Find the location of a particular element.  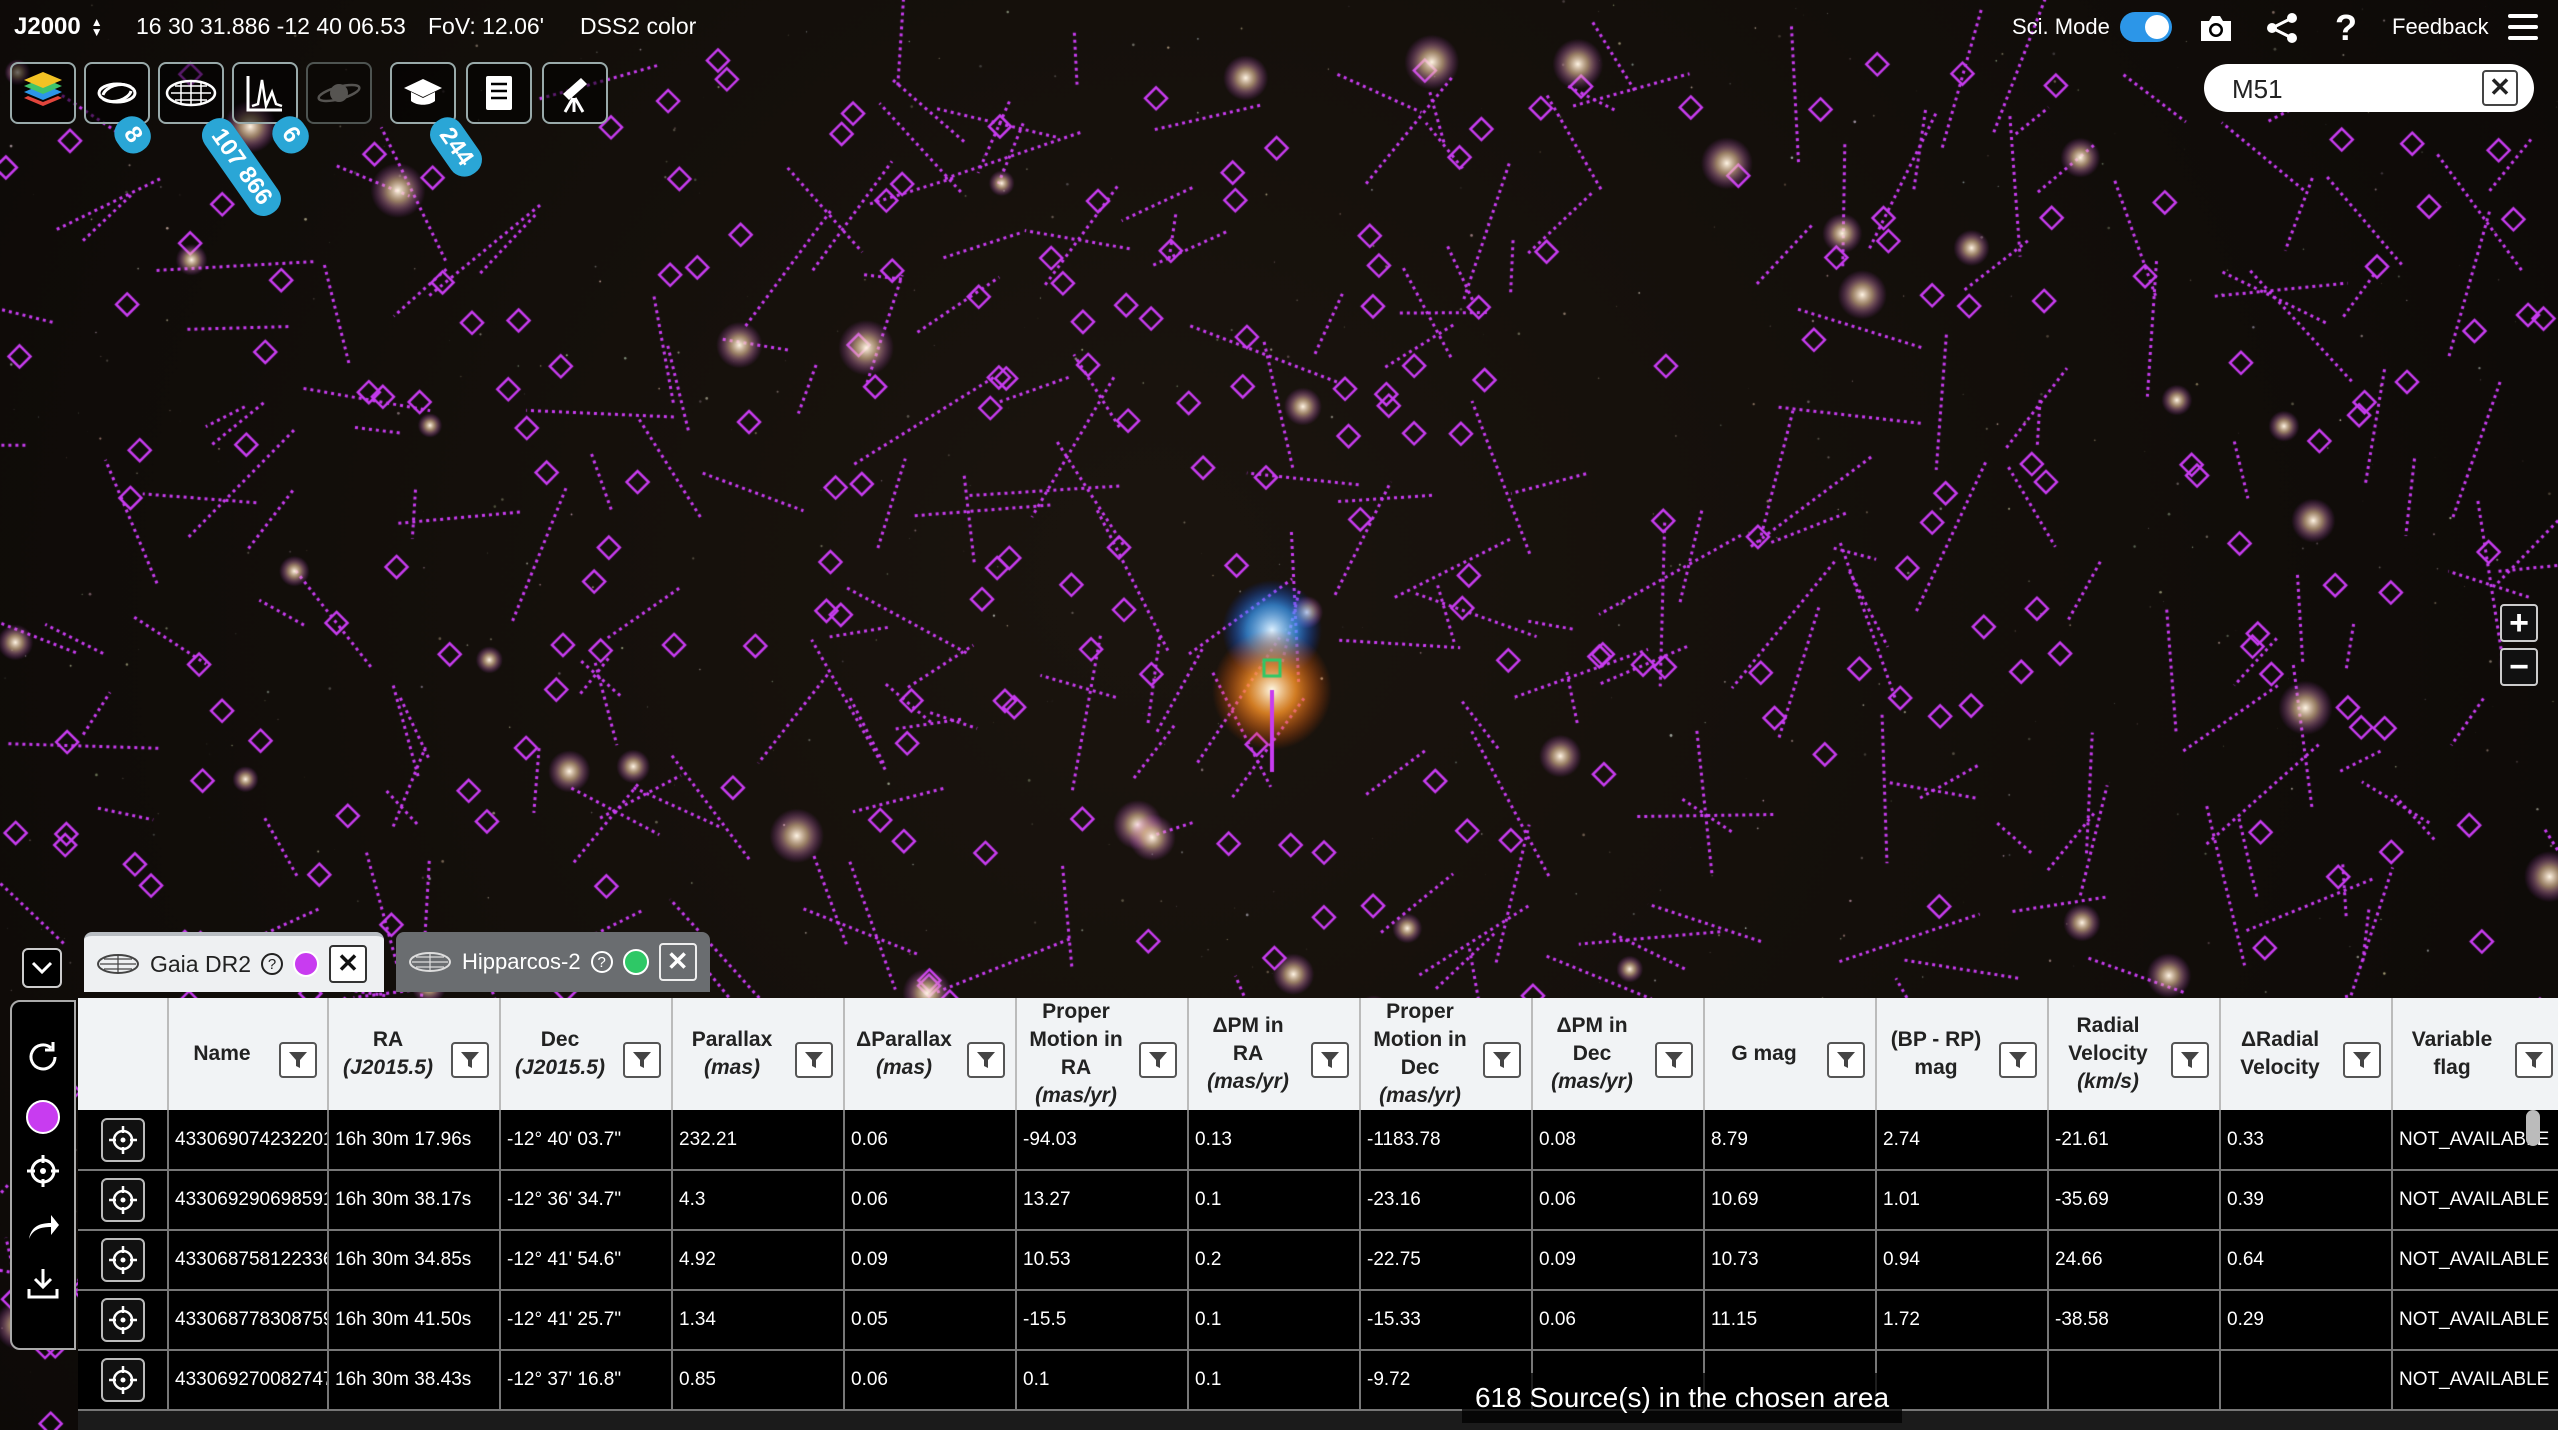

table-cell: 11.15 is located at coordinates (1790, 1320).